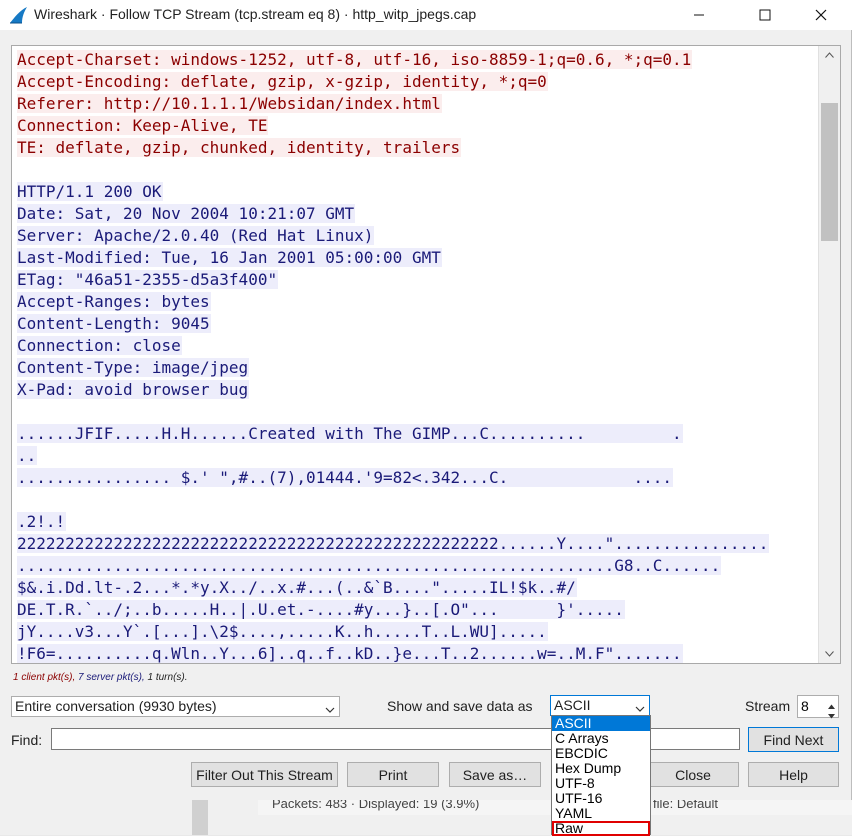 This screenshot has height=836, width=852. Describe the element at coordinates (200, 817) in the screenshot. I see `background-scrollbar` at that location.